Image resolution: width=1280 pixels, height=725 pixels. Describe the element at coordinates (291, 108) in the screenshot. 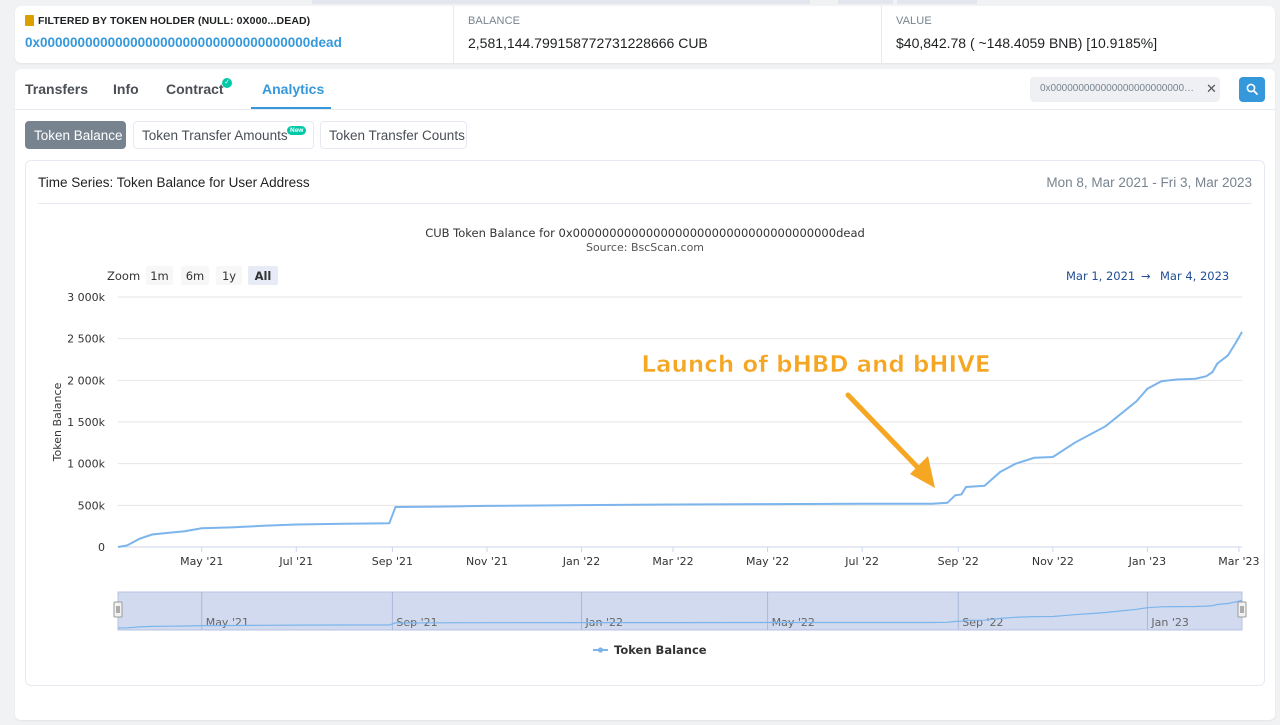

I see `active-tab-indicator` at that location.